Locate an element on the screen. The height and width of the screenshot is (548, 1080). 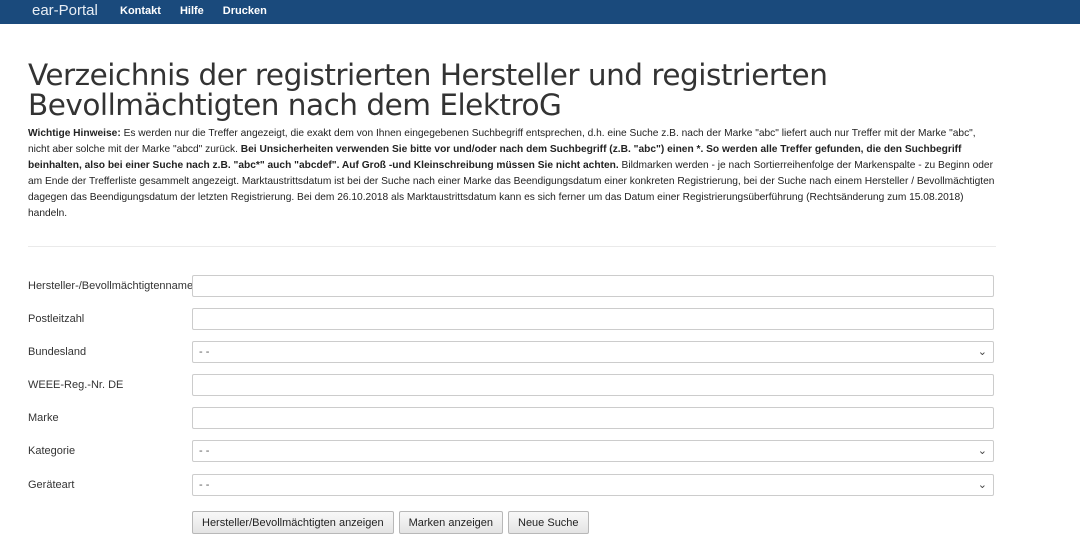
nav-kontakt: Kontakt is located at coordinates (140, 11).